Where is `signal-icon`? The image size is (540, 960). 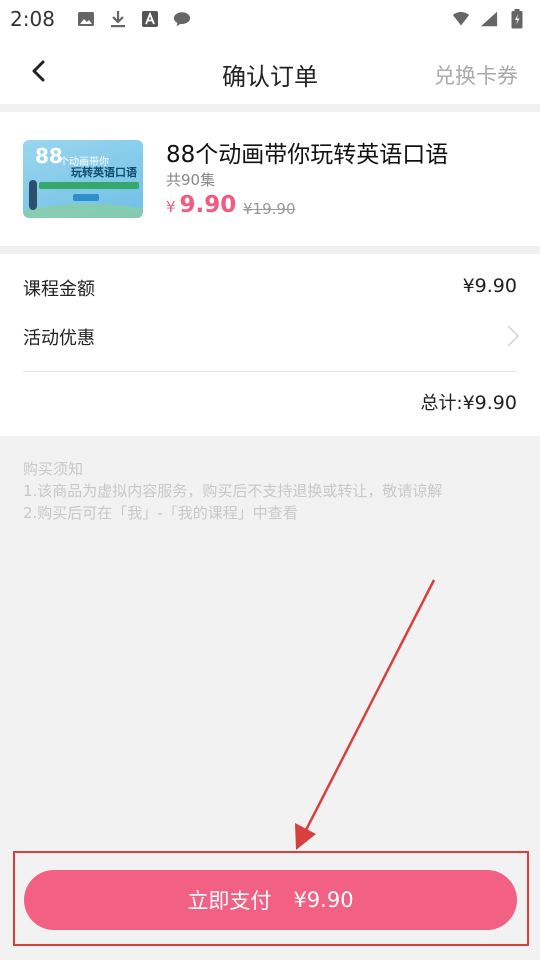 signal-icon is located at coordinates (489, 19).